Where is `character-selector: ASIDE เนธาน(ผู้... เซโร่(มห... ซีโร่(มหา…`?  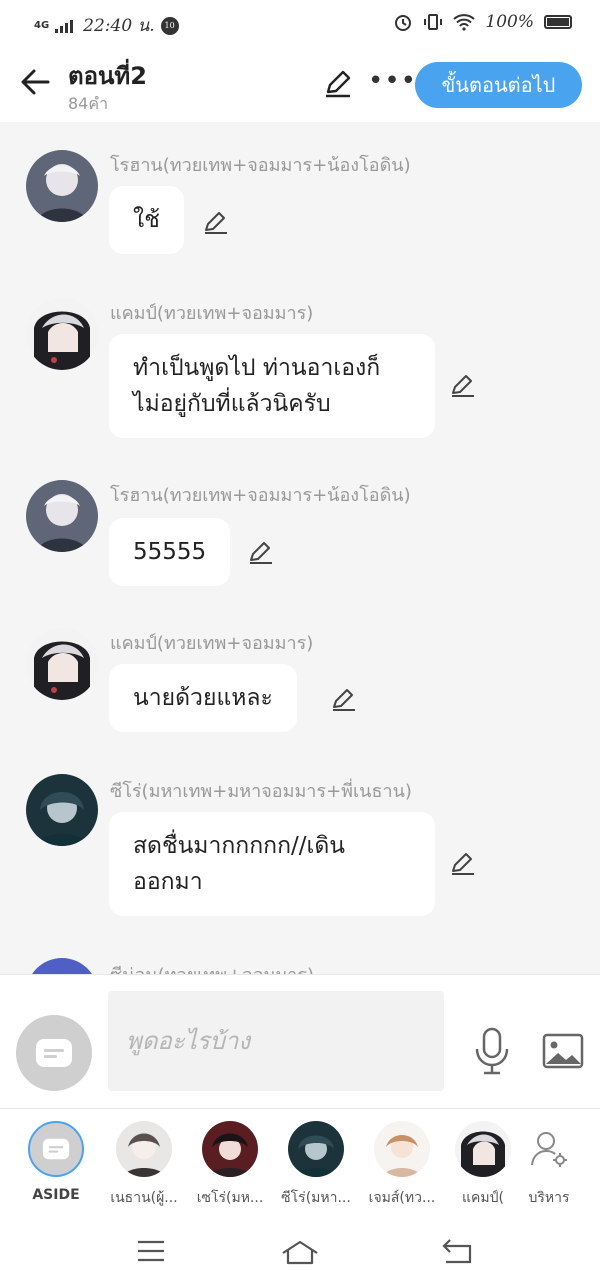
character-selector: ASIDE เนธาน(ผู้... เซโร่(มห... ซีโร่(มหา… is located at coordinates (300, 1164).